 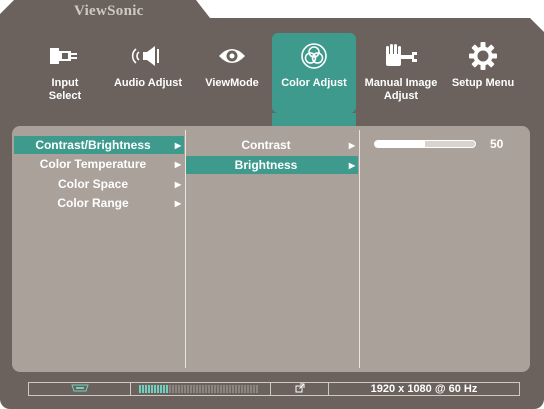 I want to click on gear-icon, so click(x=483, y=56).